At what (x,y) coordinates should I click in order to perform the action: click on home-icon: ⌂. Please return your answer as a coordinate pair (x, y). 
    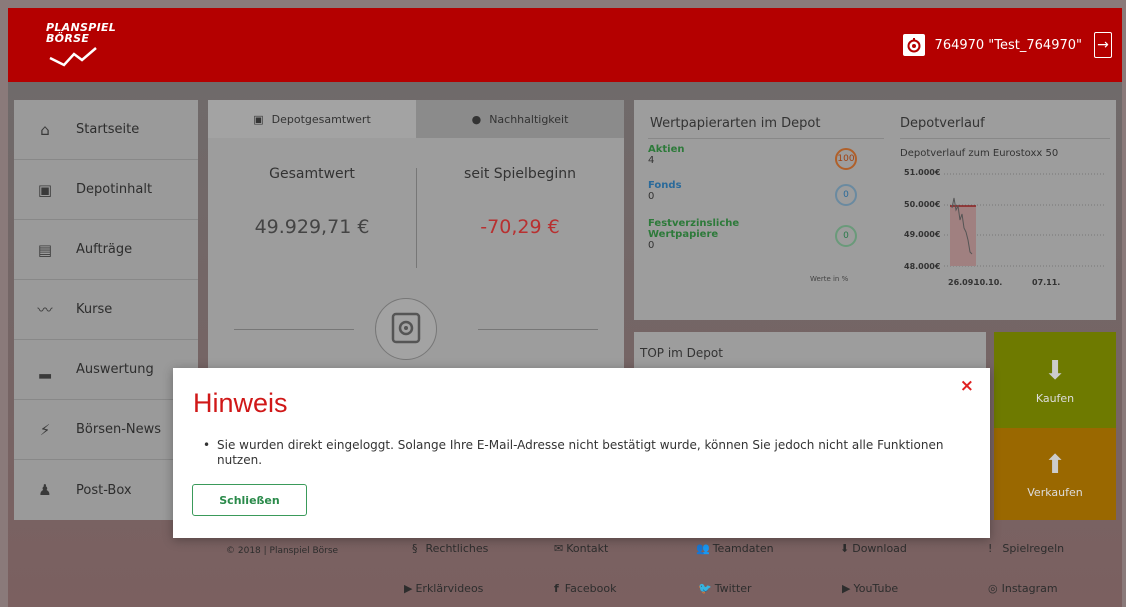
    Looking at the image, I should click on (45, 129).